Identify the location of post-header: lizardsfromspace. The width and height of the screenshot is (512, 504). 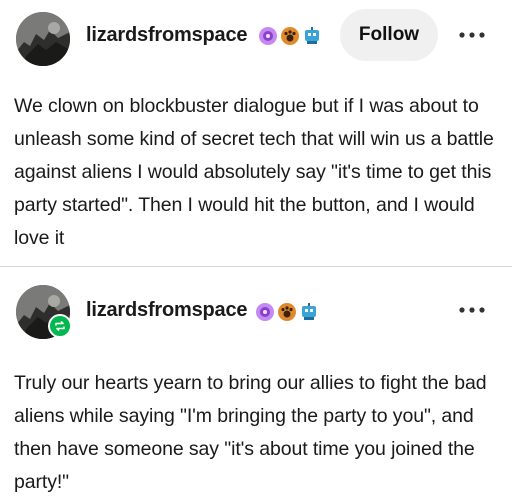
(256, 303).